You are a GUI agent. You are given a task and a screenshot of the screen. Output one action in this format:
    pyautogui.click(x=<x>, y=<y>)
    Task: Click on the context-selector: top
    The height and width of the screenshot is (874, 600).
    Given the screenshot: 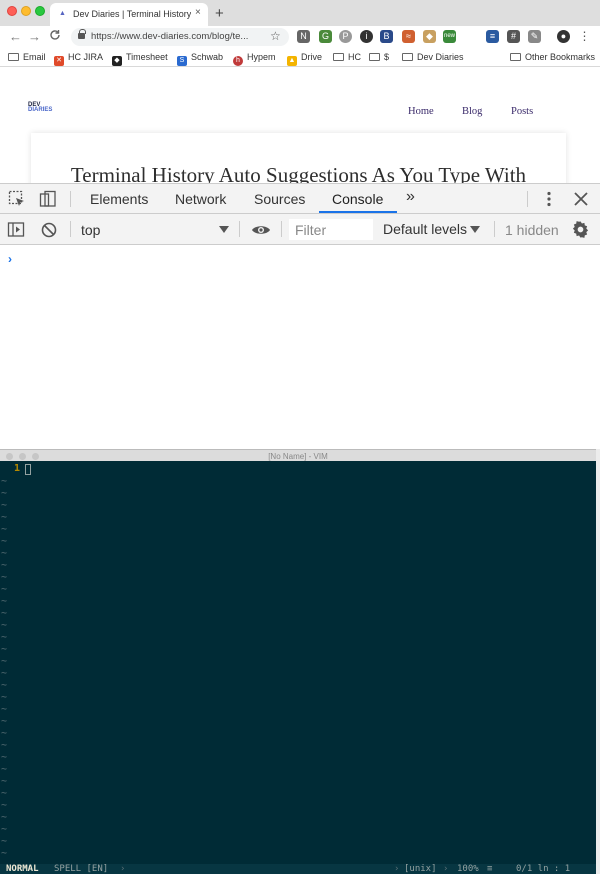 What is the action you would take?
    pyautogui.click(x=90, y=230)
    